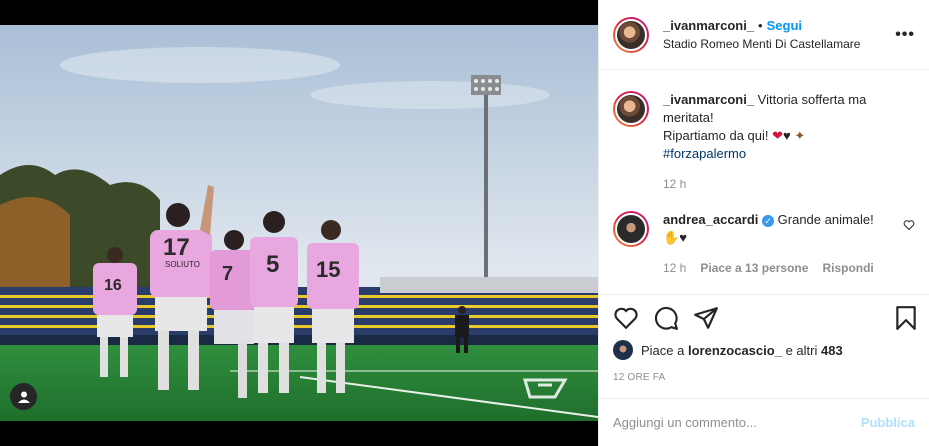 The height and width of the screenshot is (446, 929). What do you see at coordinates (631, 34) in the screenshot?
I see `author-avatar` at bounding box center [631, 34].